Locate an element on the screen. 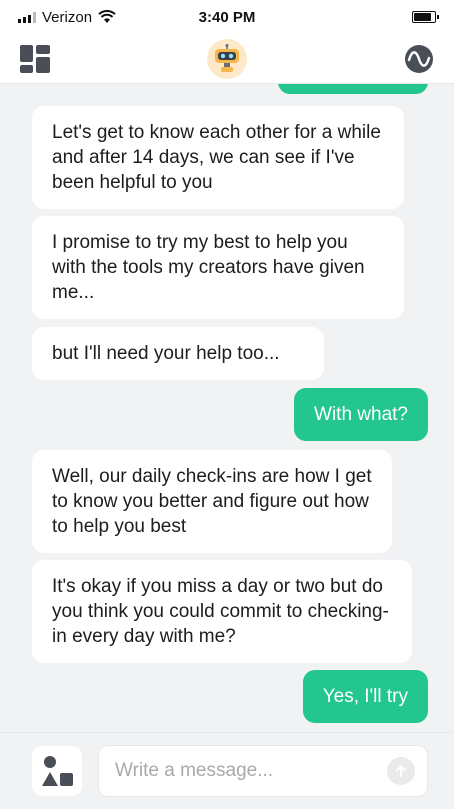  wifi-icon is located at coordinates (107, 16).